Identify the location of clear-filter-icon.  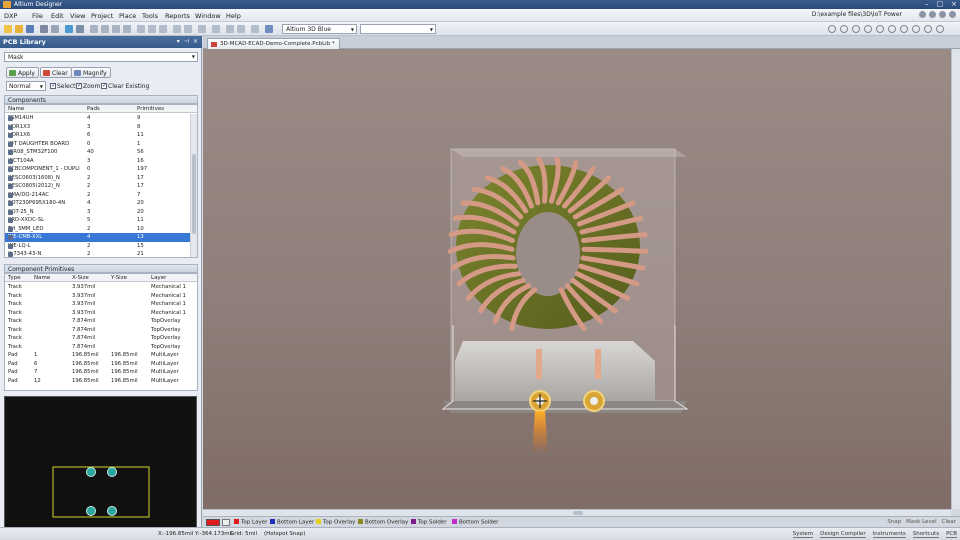
(216, 29).